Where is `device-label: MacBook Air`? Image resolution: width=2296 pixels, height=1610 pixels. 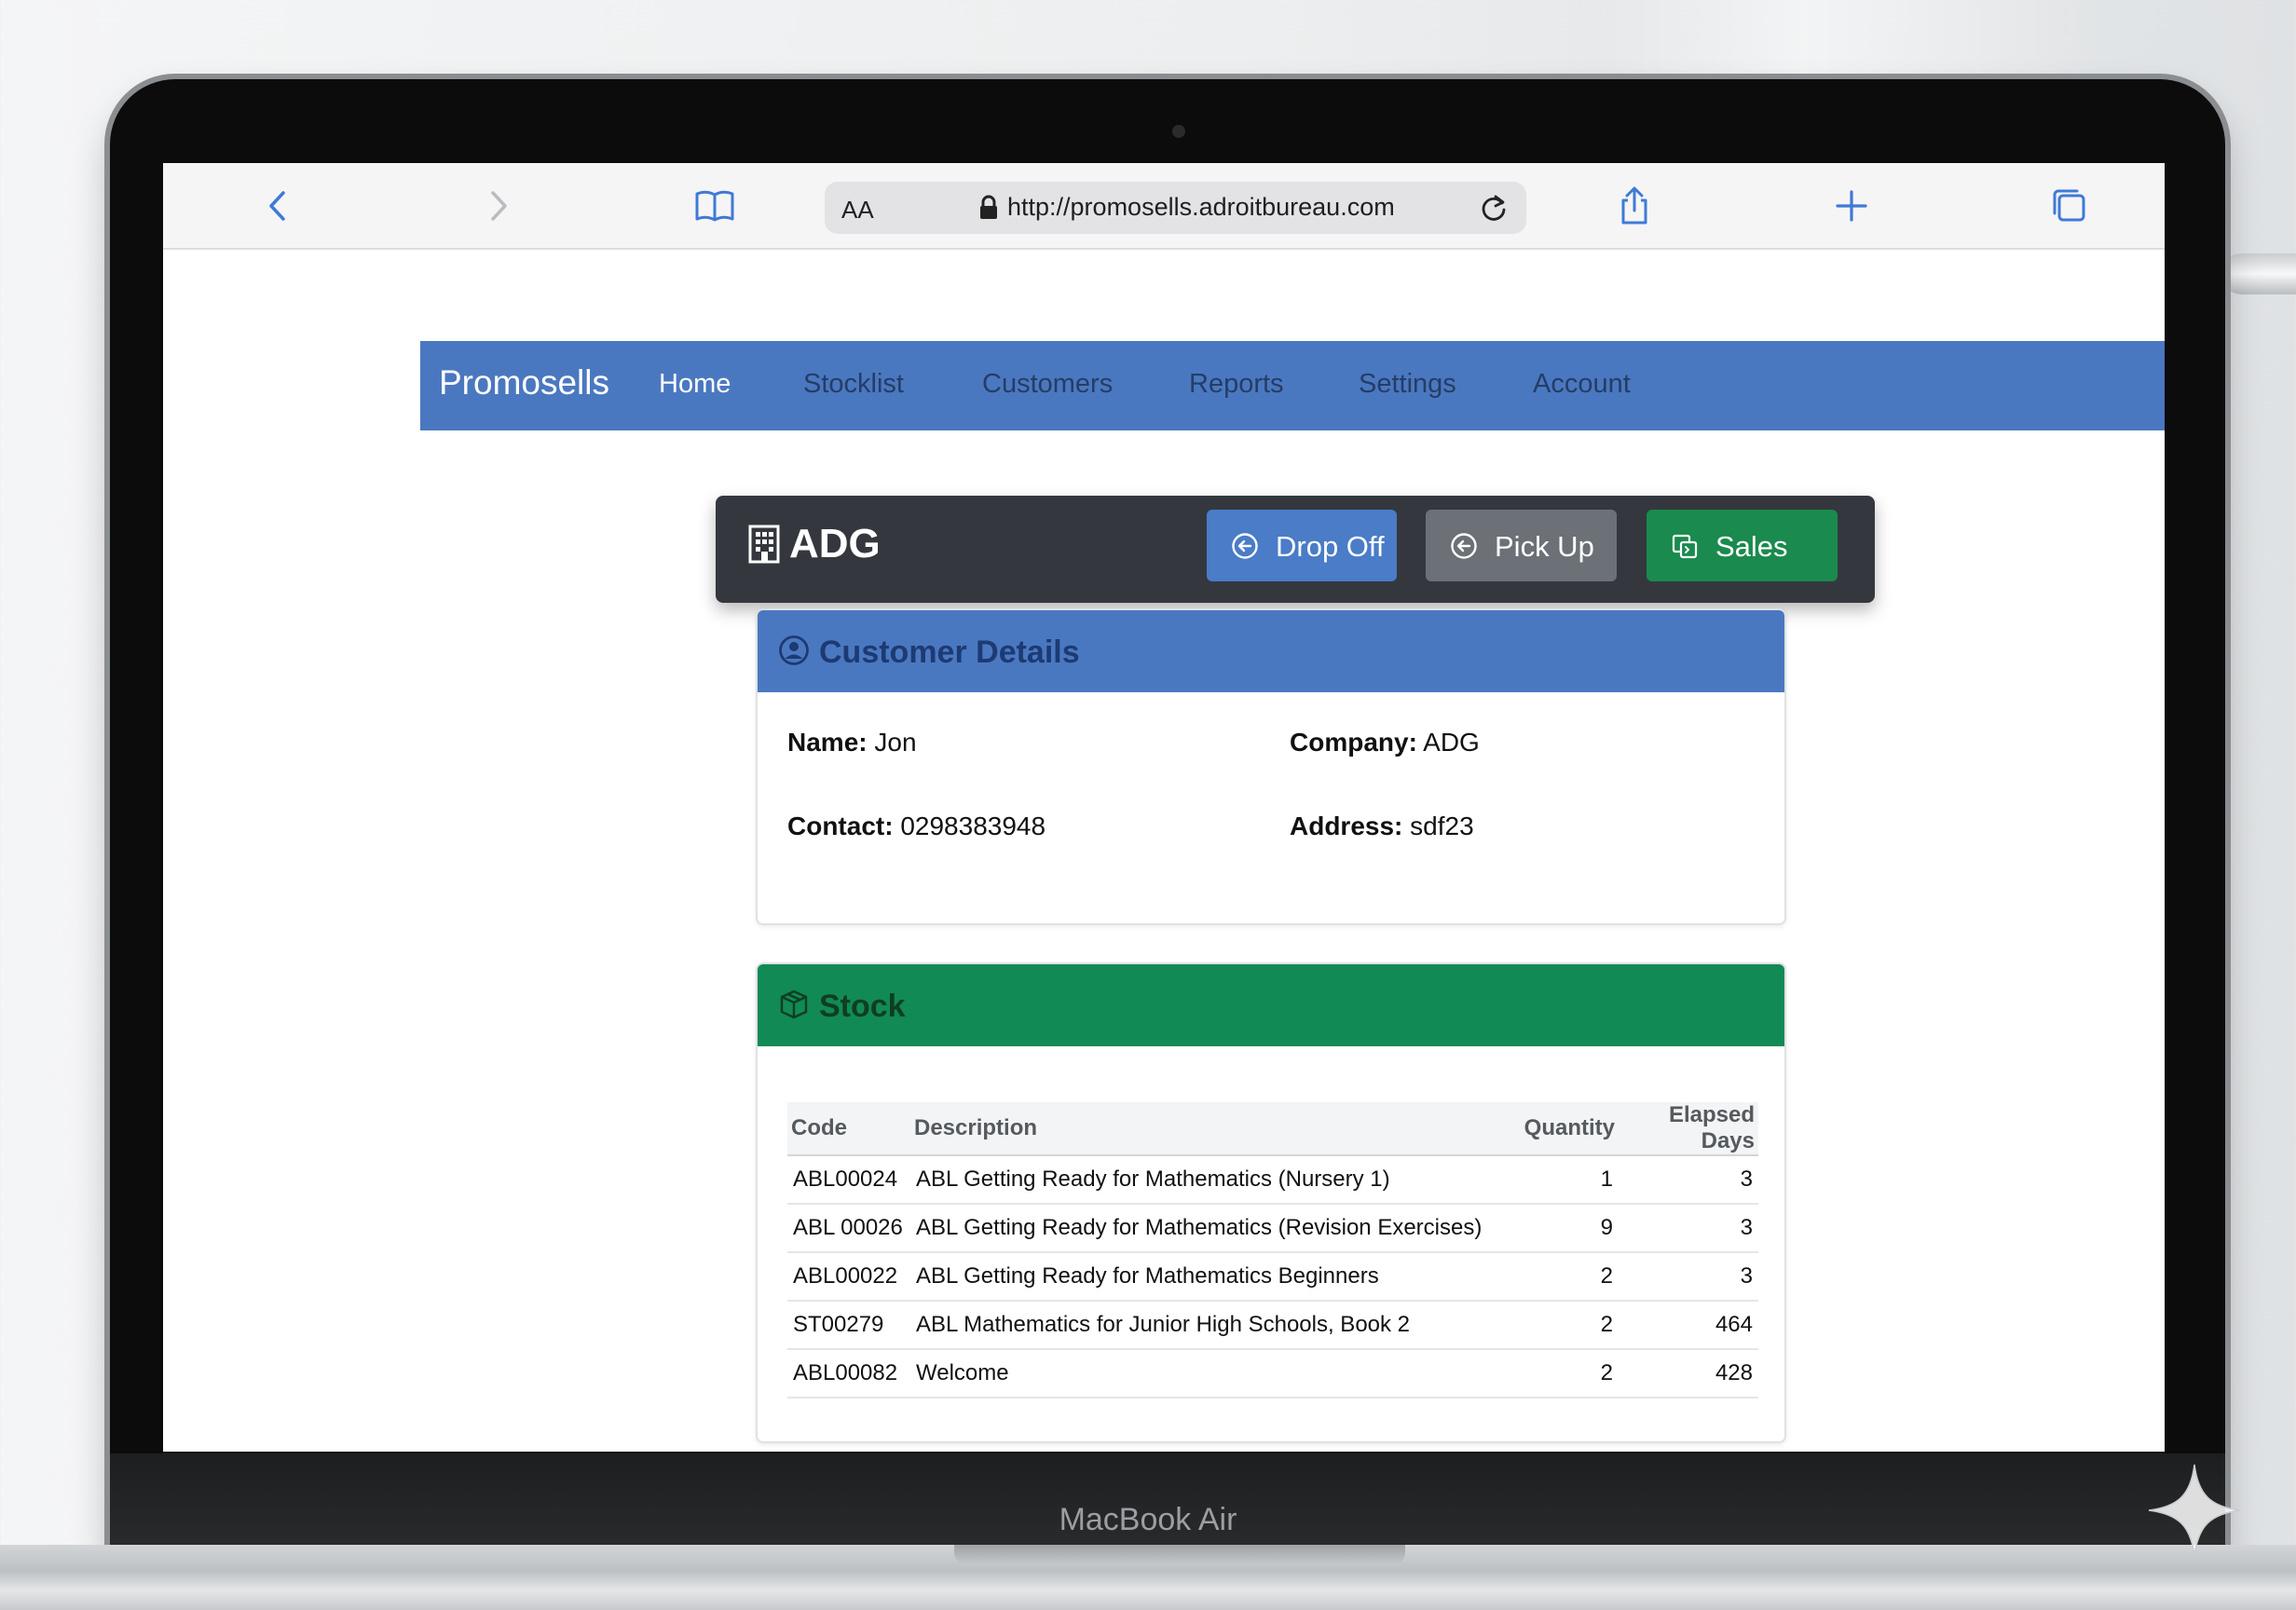
device-label: MacBook Air is located at coordinates (1148, 1519).